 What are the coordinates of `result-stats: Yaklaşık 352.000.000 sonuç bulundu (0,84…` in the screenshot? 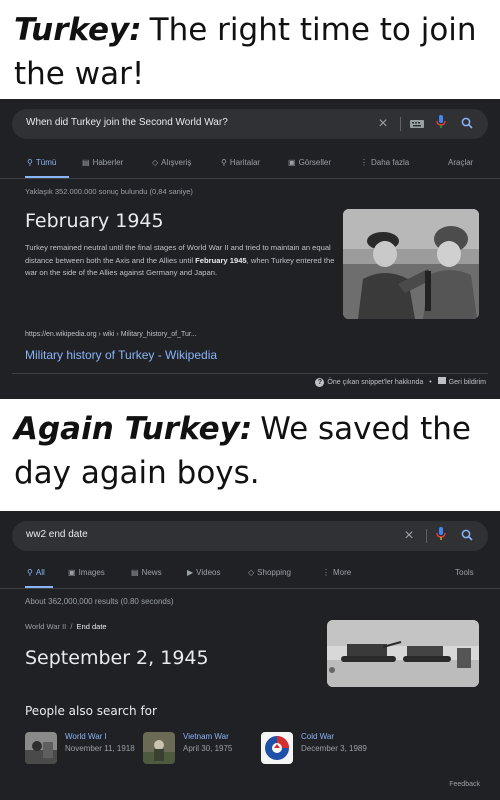 It's located at (109, 191).